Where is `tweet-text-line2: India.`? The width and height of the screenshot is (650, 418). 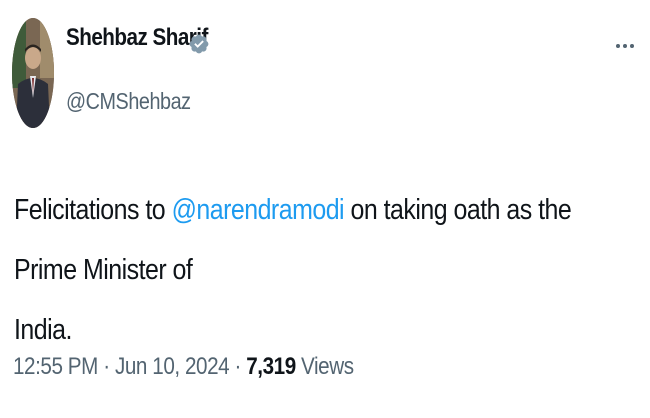
tweet-text-line2: India. is located at coordinates (43, 330).